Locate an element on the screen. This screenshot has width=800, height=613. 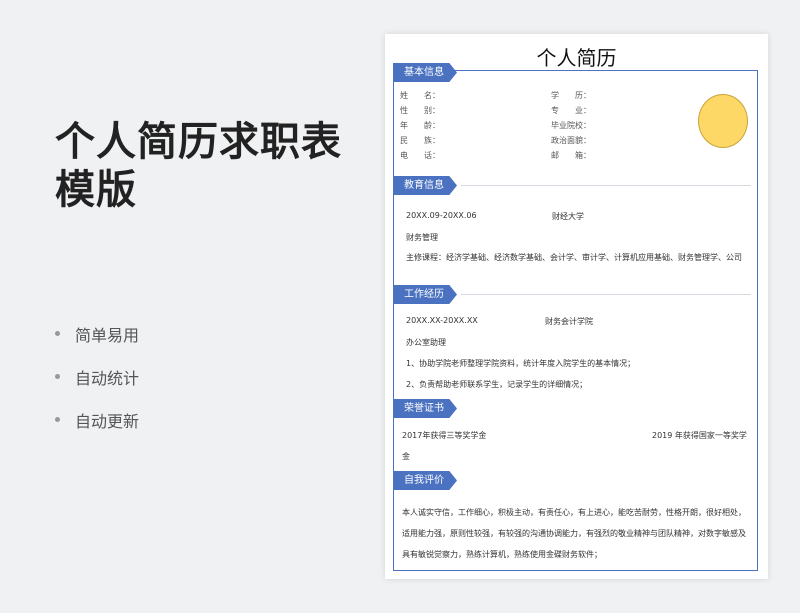
feature-item: 自动统计 is located at coordinates (97, 376).